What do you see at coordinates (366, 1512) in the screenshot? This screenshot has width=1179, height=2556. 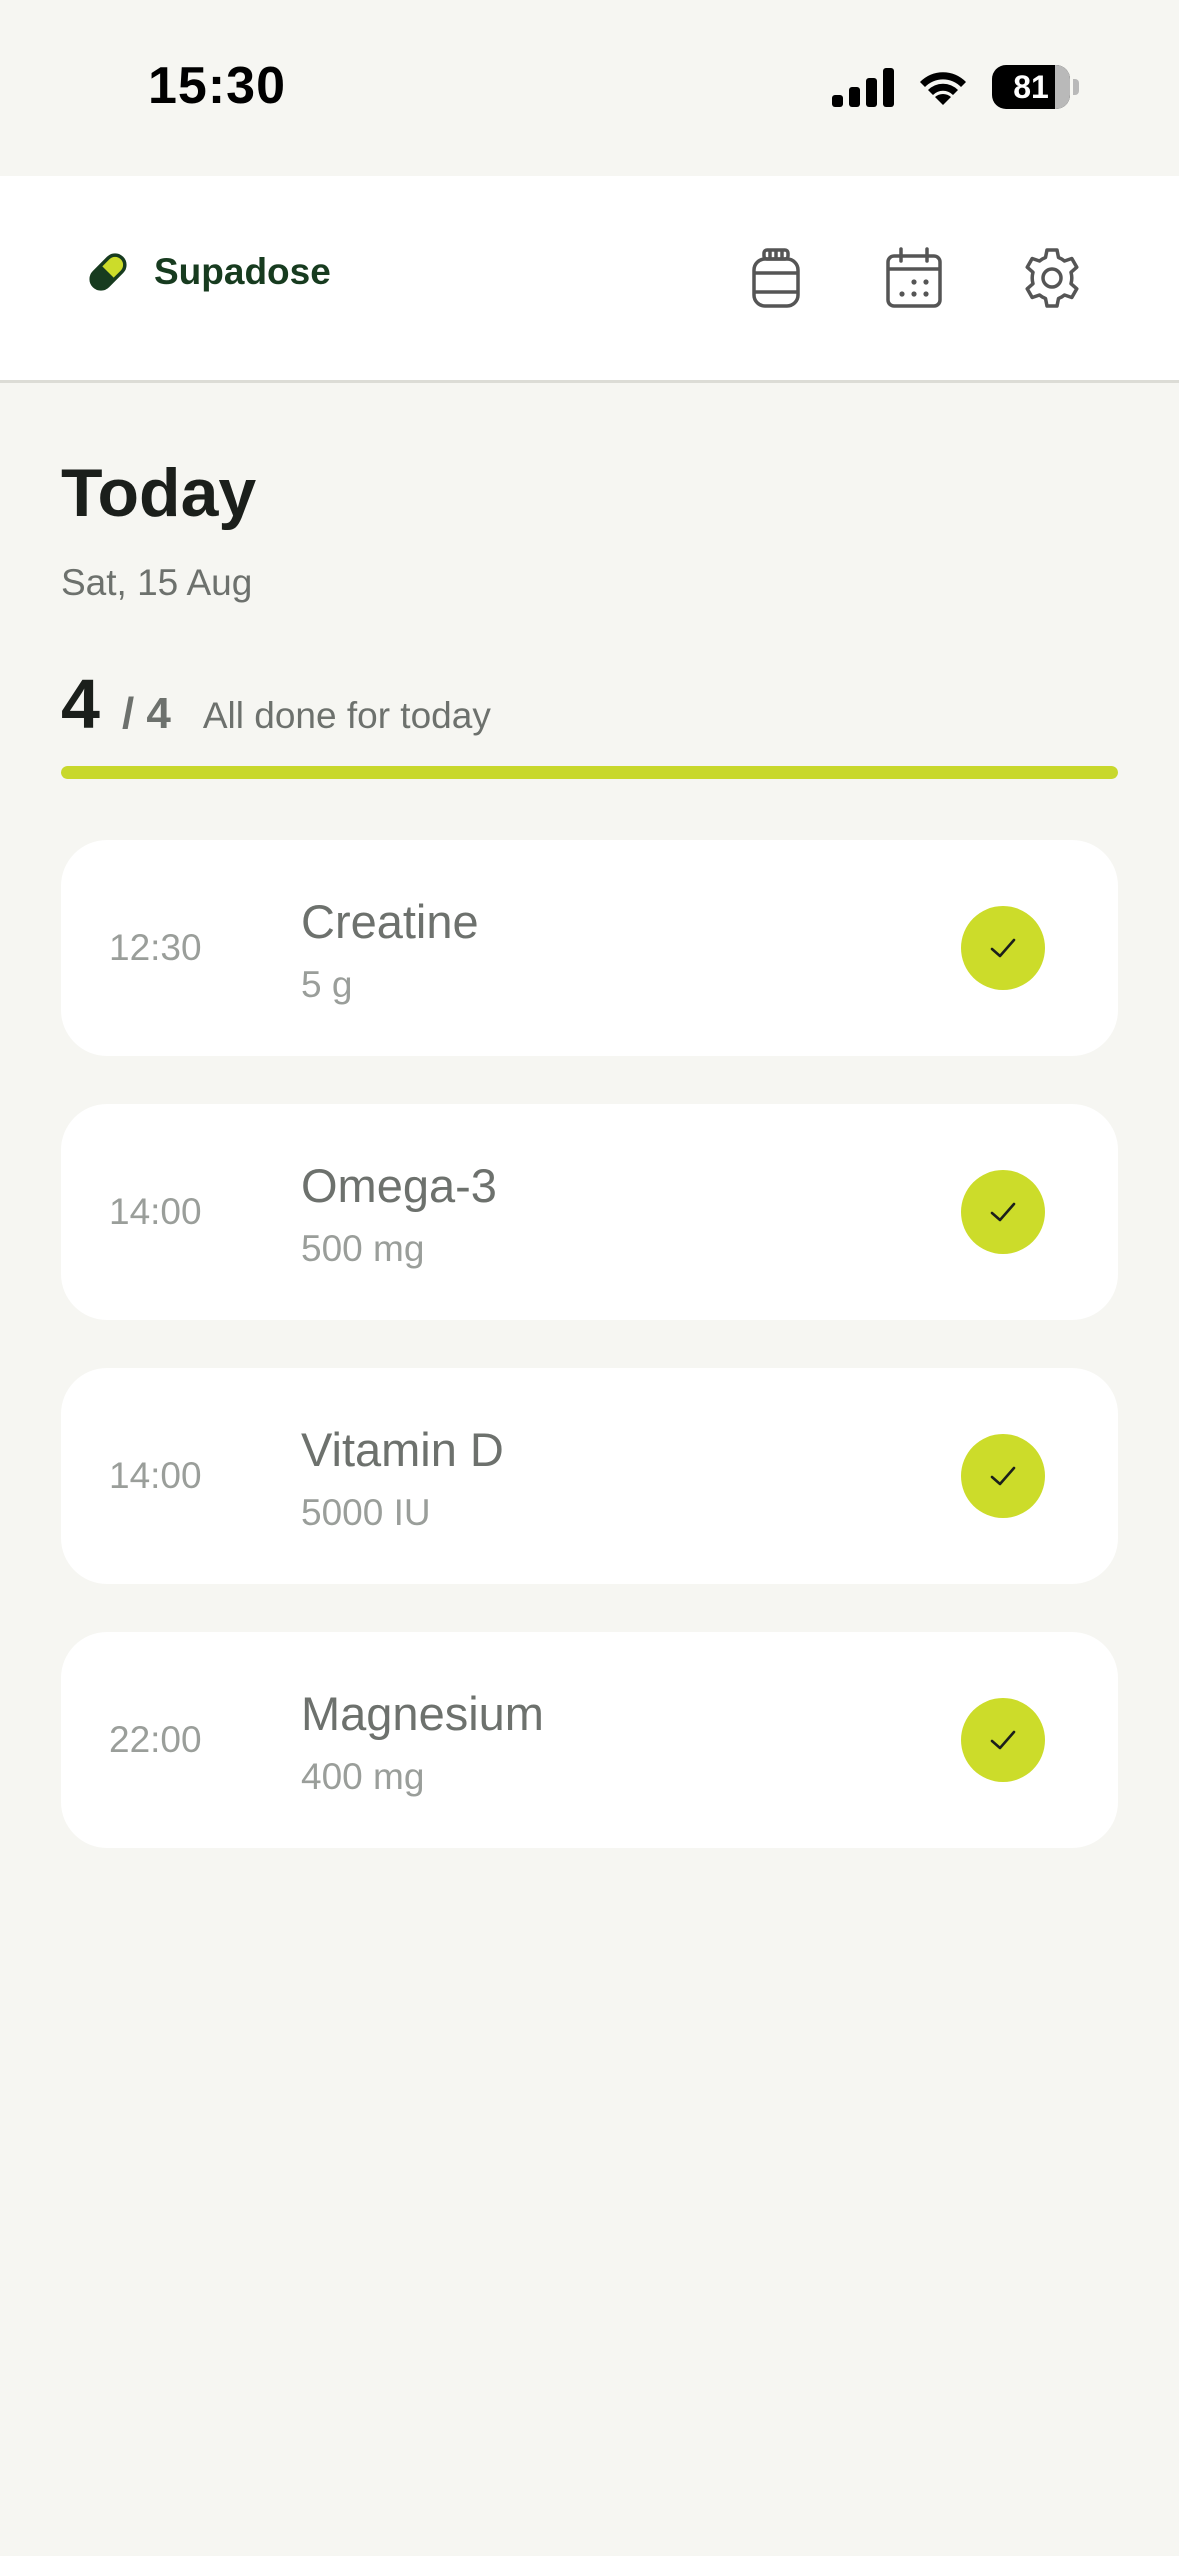 I see `dose-amount: 5000 IU` at bounding box center [366, 1512].